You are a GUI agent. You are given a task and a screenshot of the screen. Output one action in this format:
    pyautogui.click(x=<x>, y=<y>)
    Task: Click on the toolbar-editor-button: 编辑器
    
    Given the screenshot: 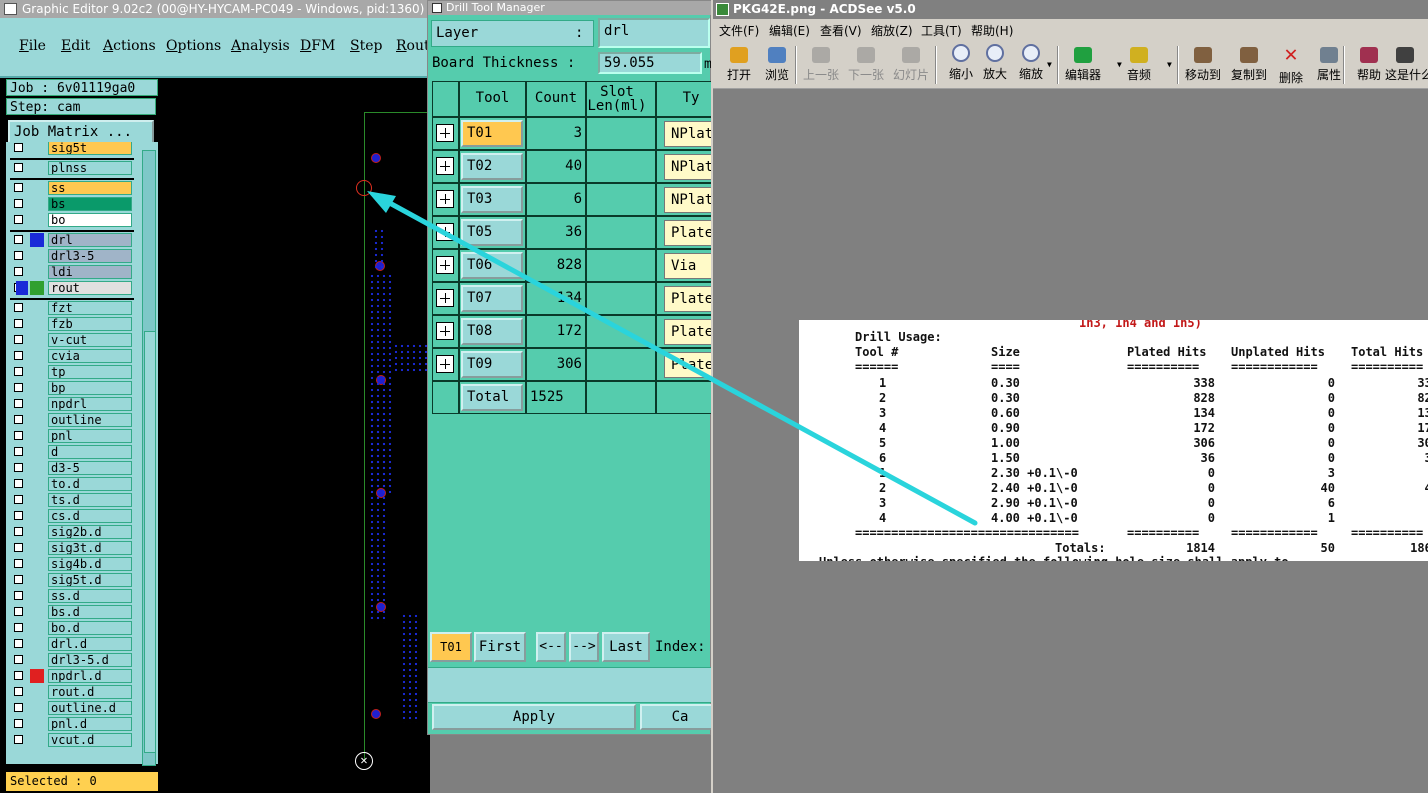 What is the action you would take?
    pyautogui.click(x=1083, y=65)
    